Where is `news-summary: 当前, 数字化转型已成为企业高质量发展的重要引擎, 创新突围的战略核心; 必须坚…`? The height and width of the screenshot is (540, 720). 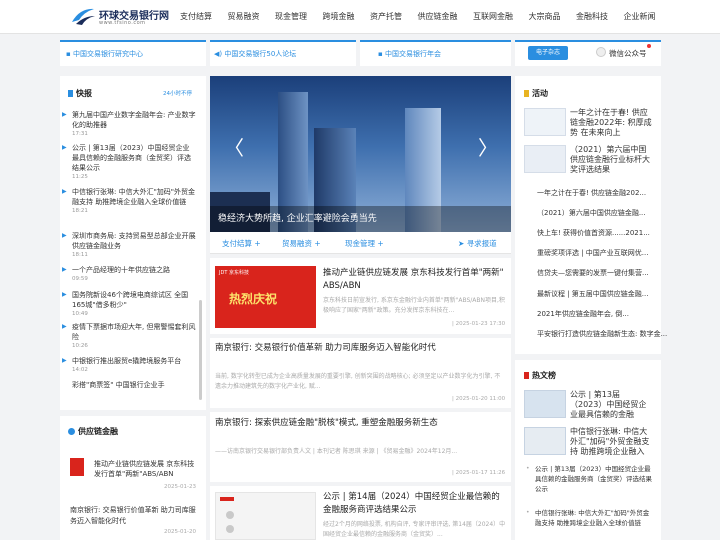
news-summary: 当前, 数字化转型已成为企业高质量发展的重要引擎, 创新突围的战略核心; 必须坚… is located at coordinates (358, 381).